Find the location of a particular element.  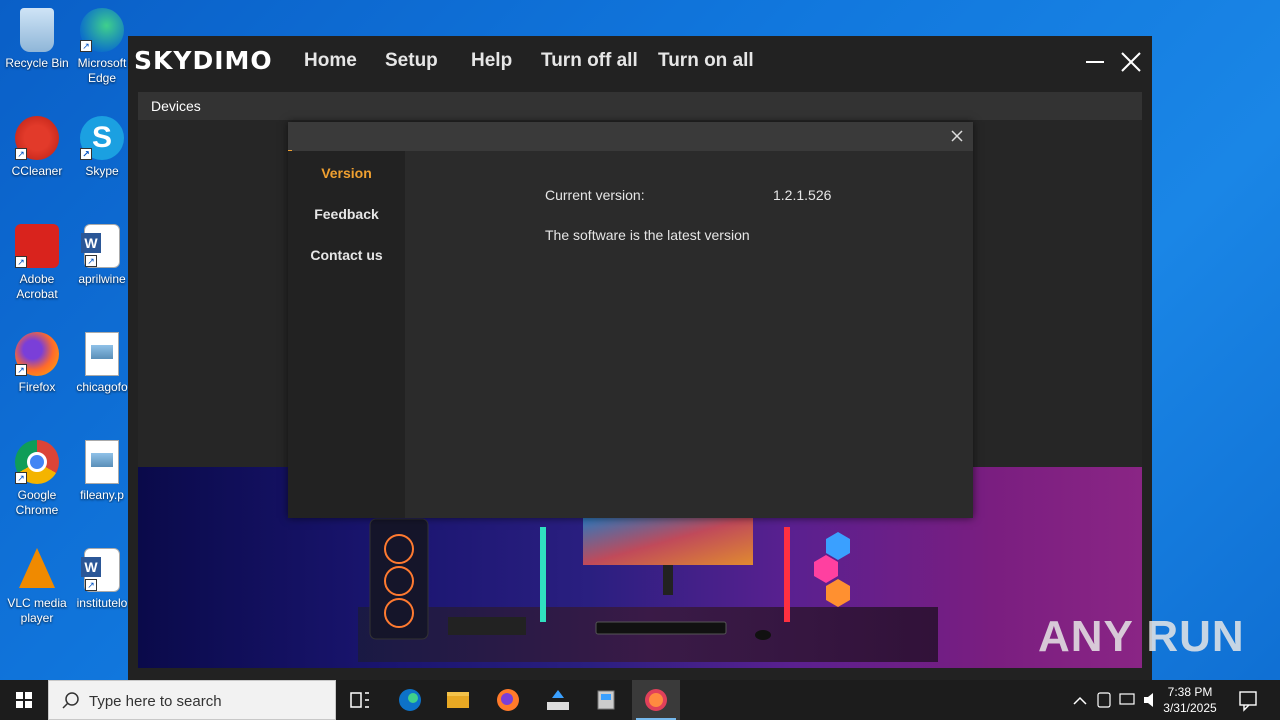

desktop-icon-recycle-bin: Recycle Bin is located at coordinates (37, 39).